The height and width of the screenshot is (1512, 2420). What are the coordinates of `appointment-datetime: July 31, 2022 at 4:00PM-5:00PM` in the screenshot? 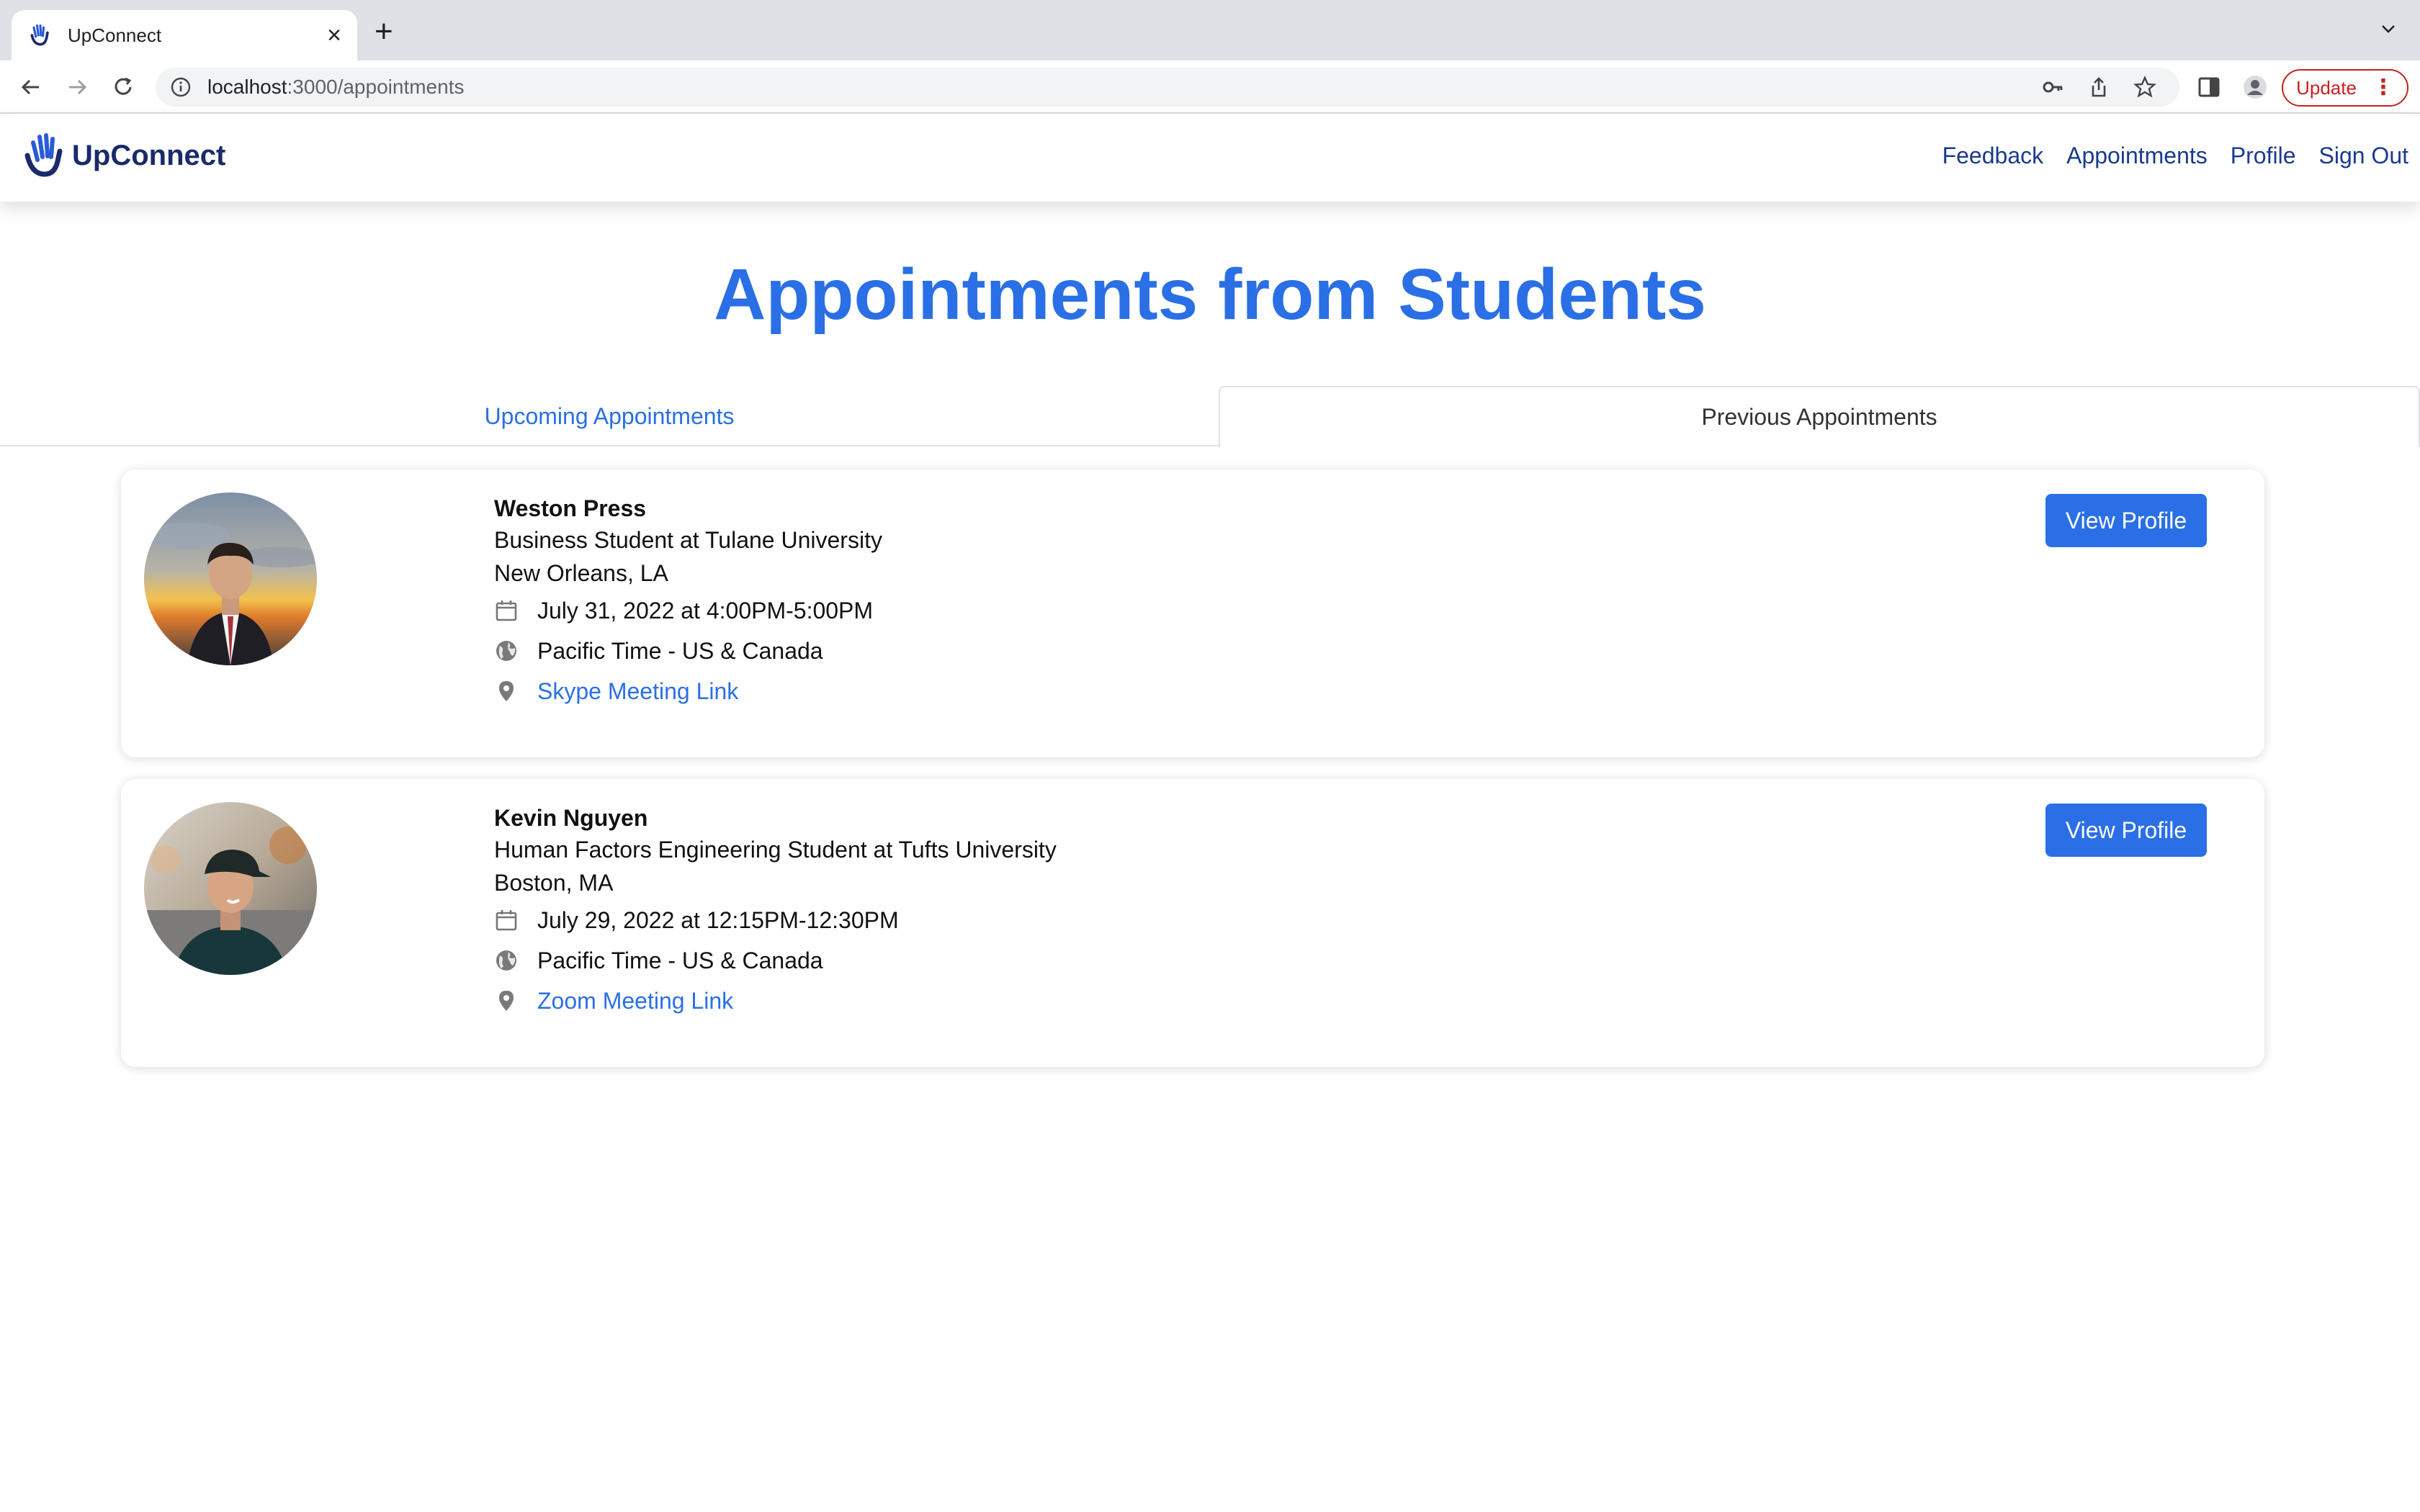 It's located at (705, 610).